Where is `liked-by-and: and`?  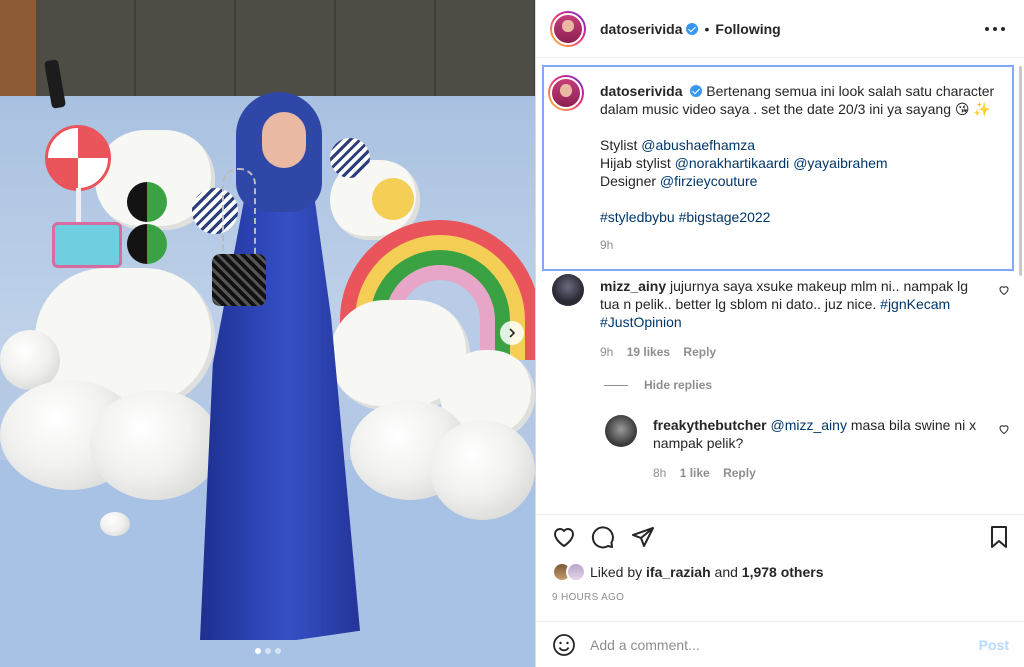
liked-by-and: and is located at coordinates (726, 572).